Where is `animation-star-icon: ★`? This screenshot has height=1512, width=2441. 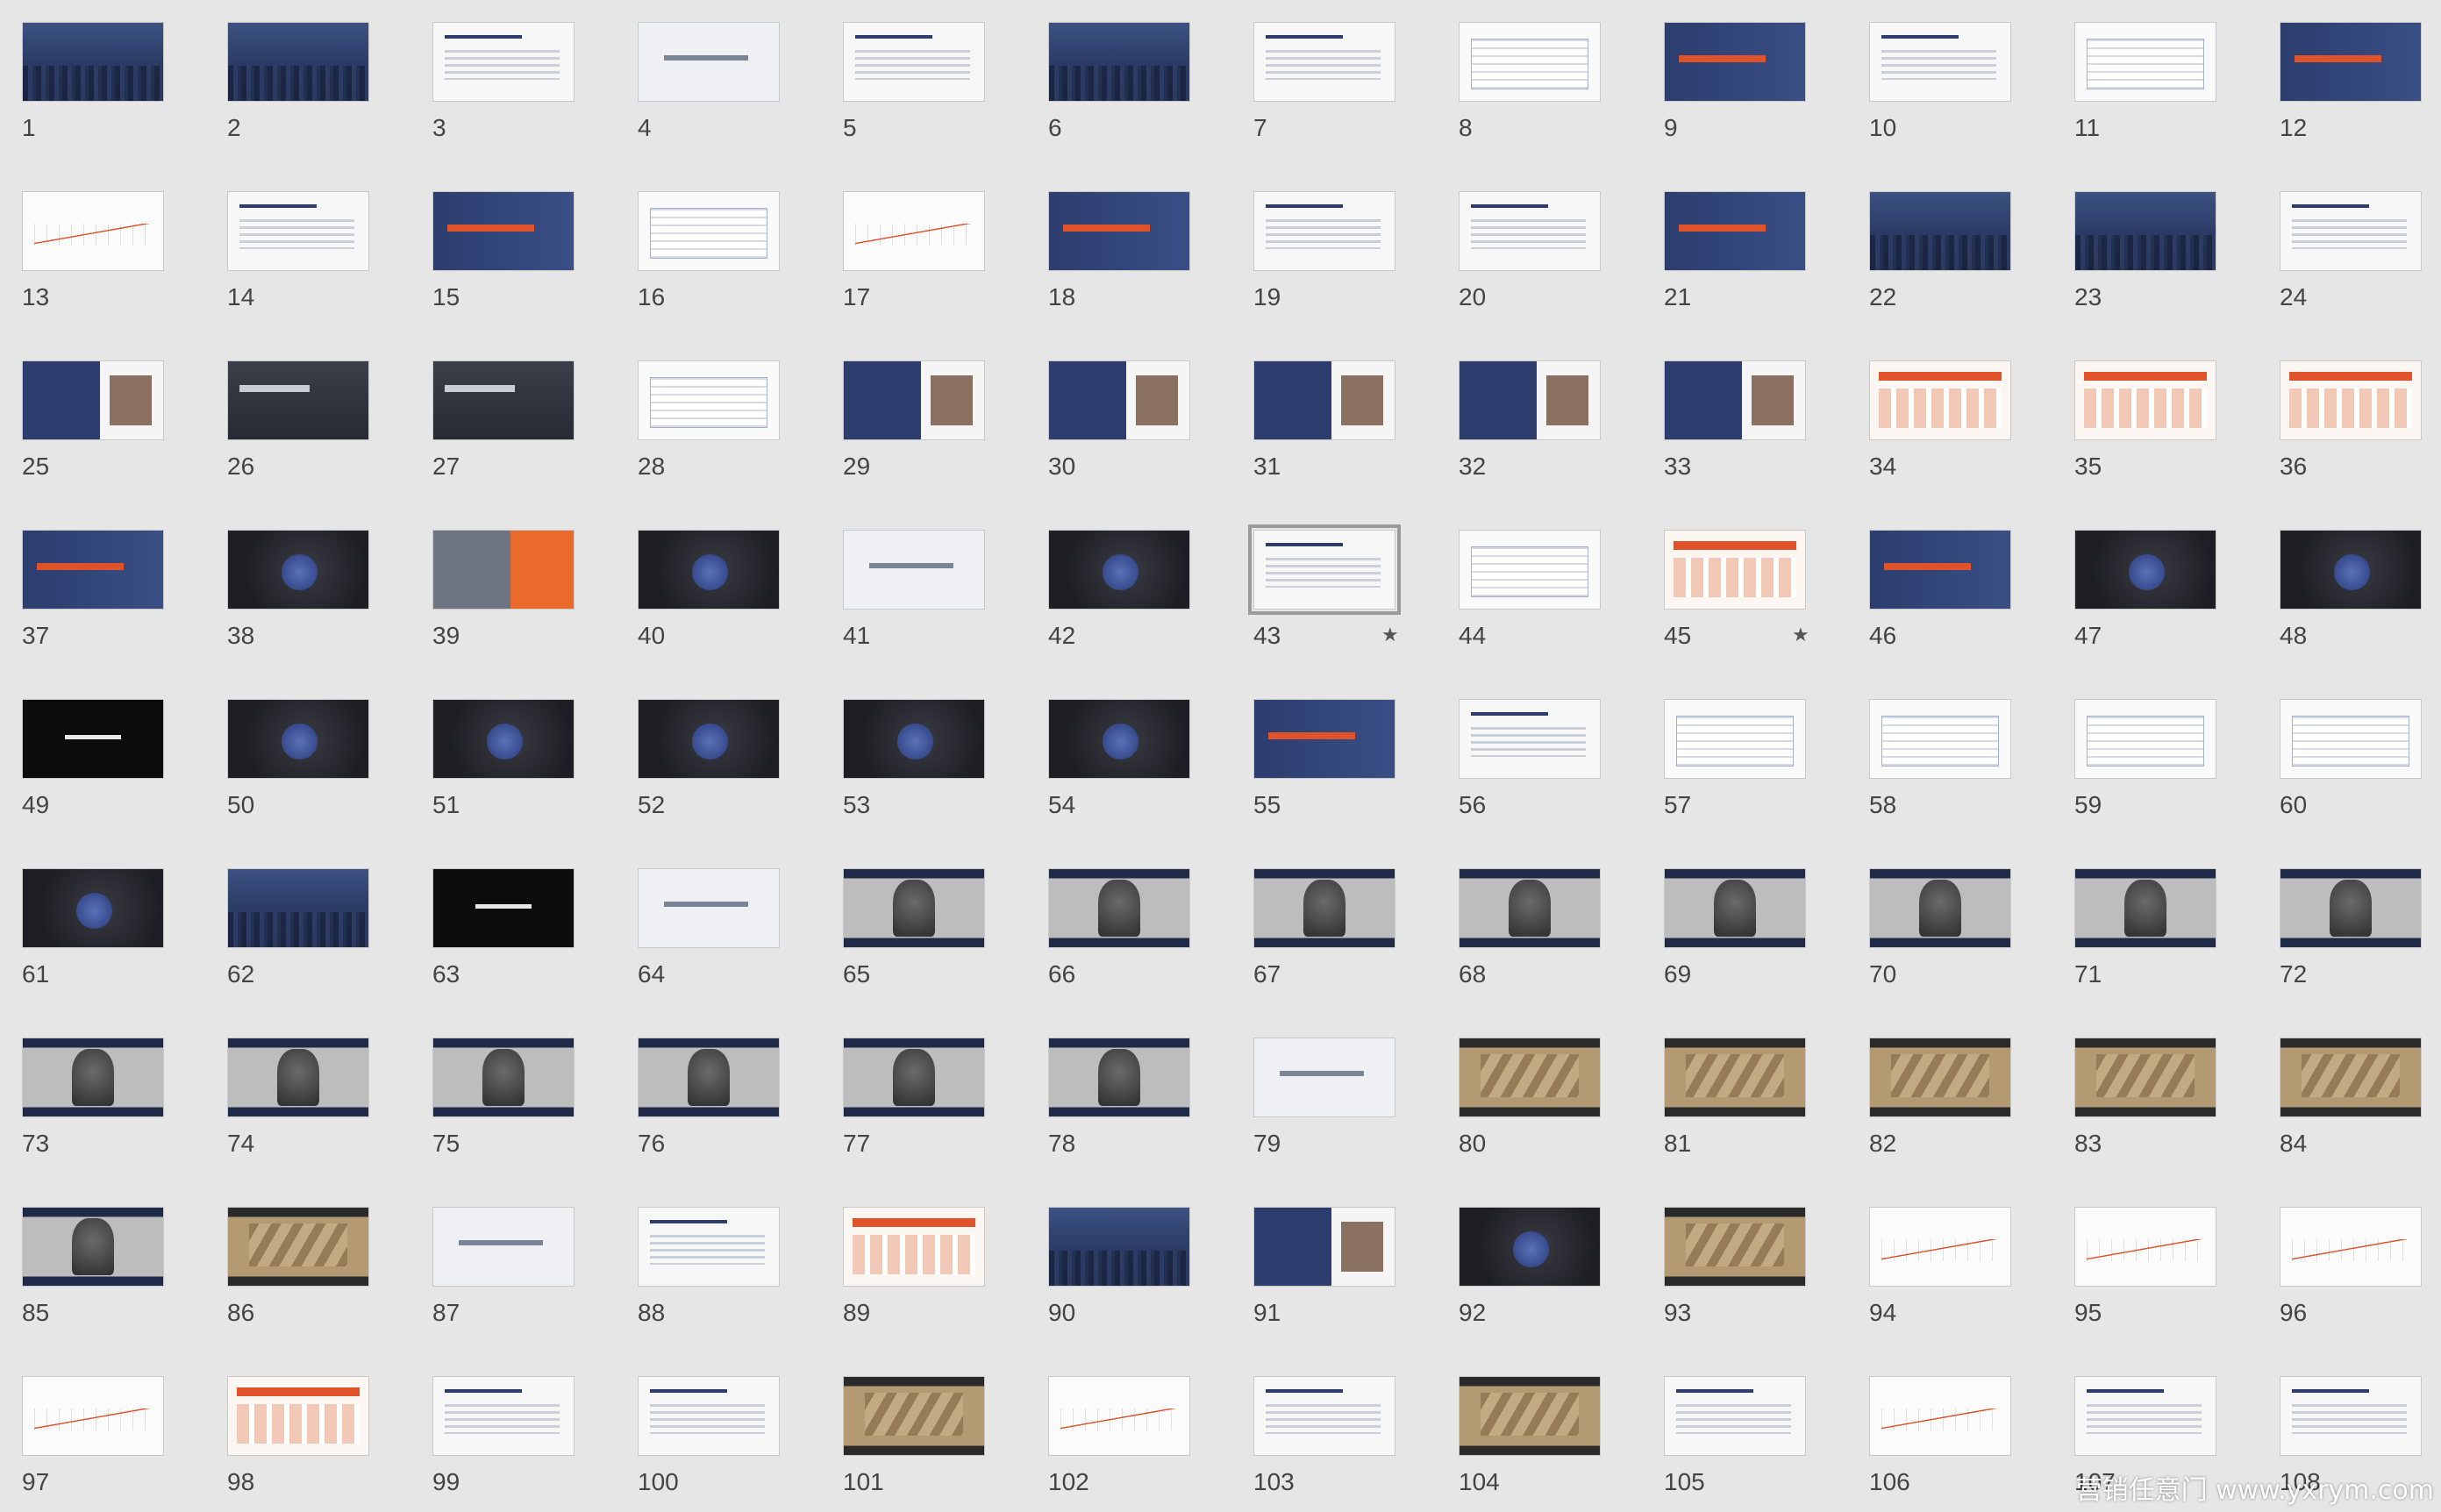 animation-star-icon: ★ is located at coordinates (1390, 634).